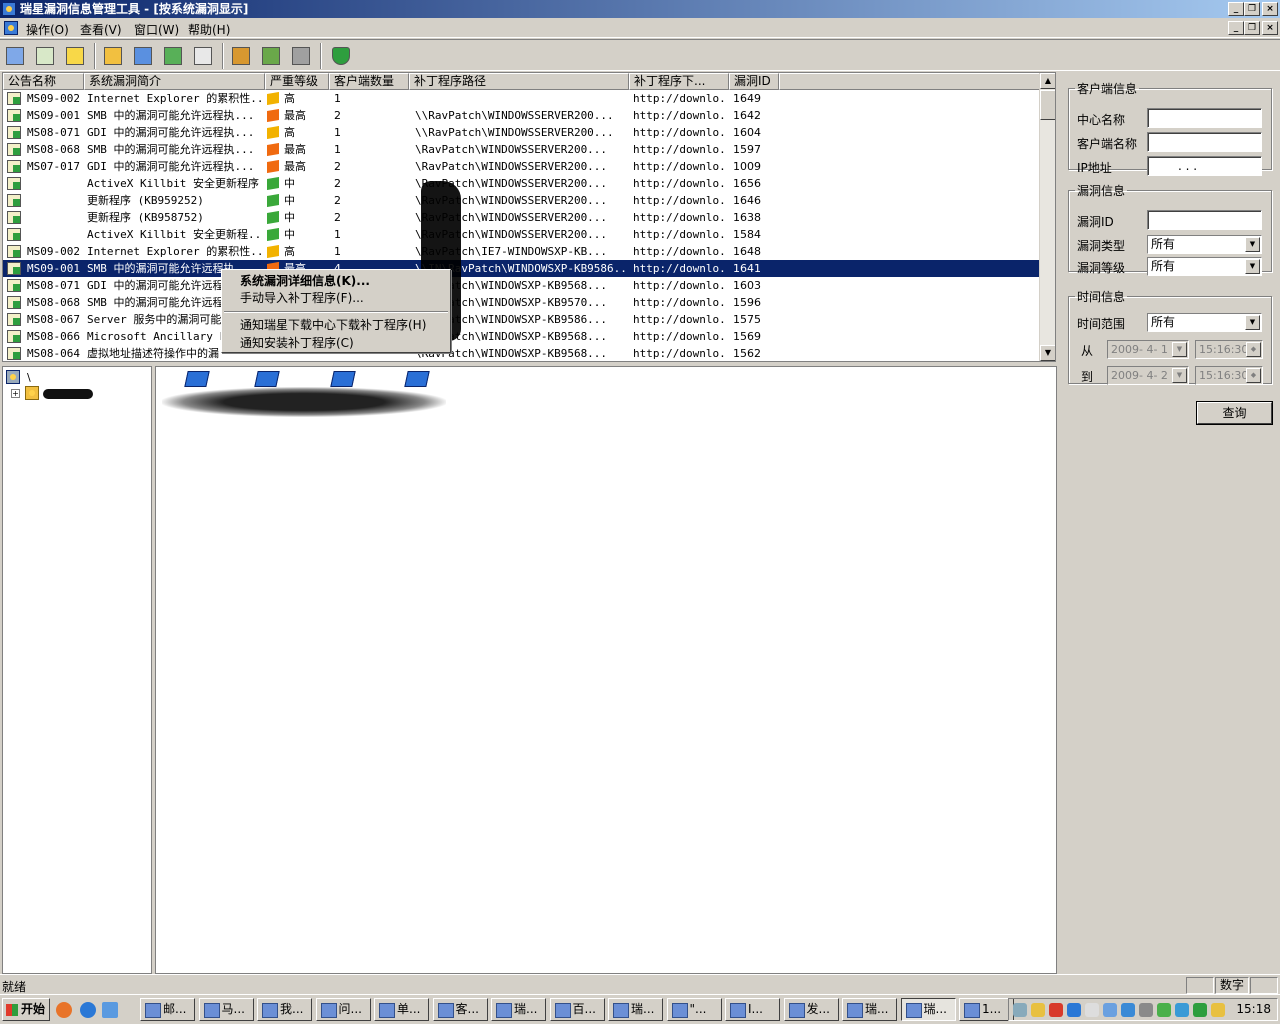 The height and width of the screenshot is (1024, 1280). Describe the element at coordinates (1148, 375) in the screenshot. I see `to-date-picker: 2009- 4- 2 ▼` at that location.